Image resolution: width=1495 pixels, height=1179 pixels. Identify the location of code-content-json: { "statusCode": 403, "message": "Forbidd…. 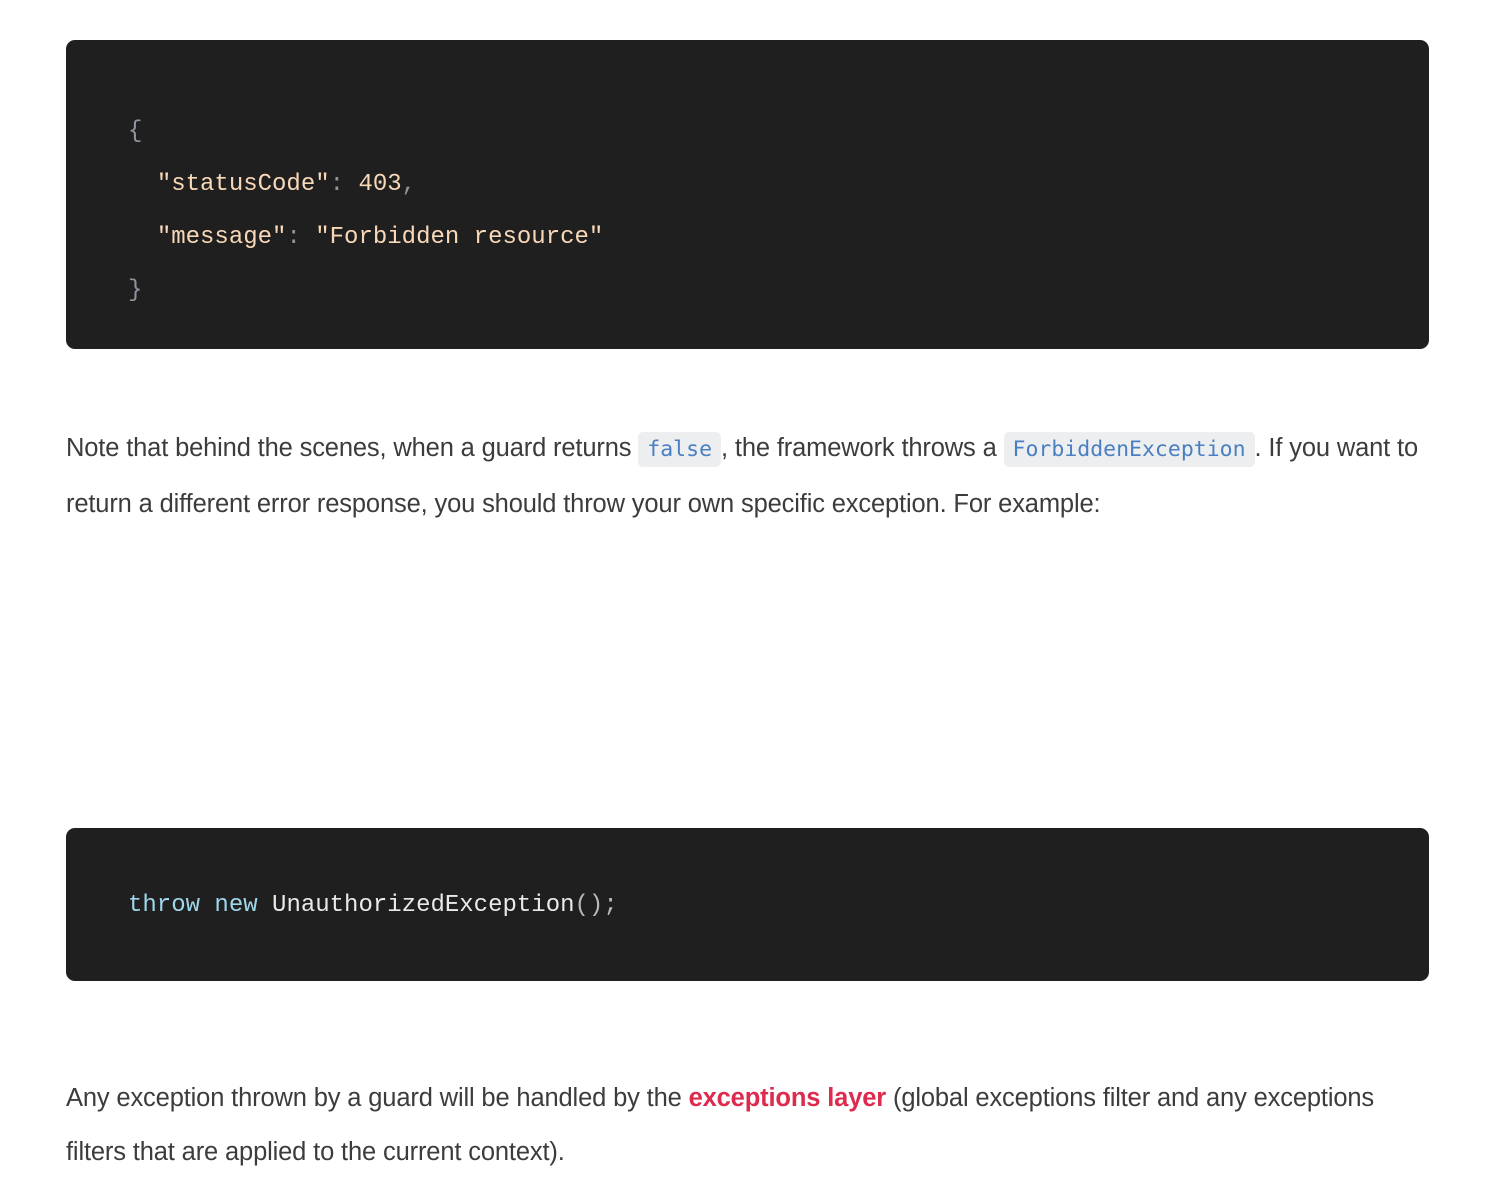
(365, 211).